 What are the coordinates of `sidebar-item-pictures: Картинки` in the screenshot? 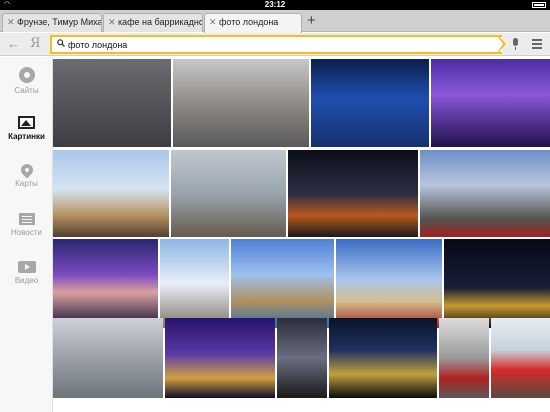 It's located at (26, 128).